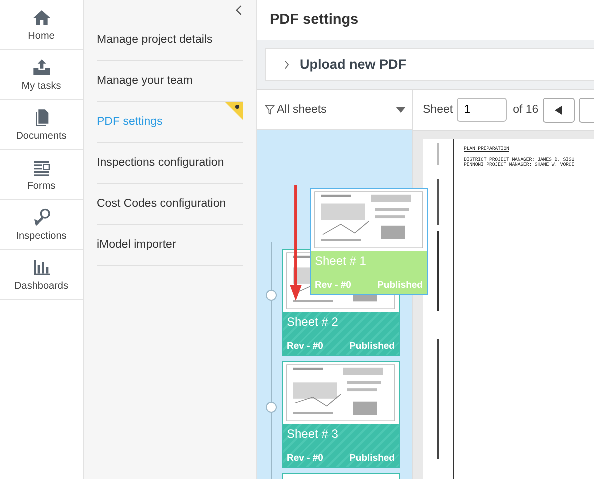 The width and height of the screenshot is (594, 479). Describe the element at coordinates (438, 110) in the screenshot. I see `sheet-label: Sheet` at that location.